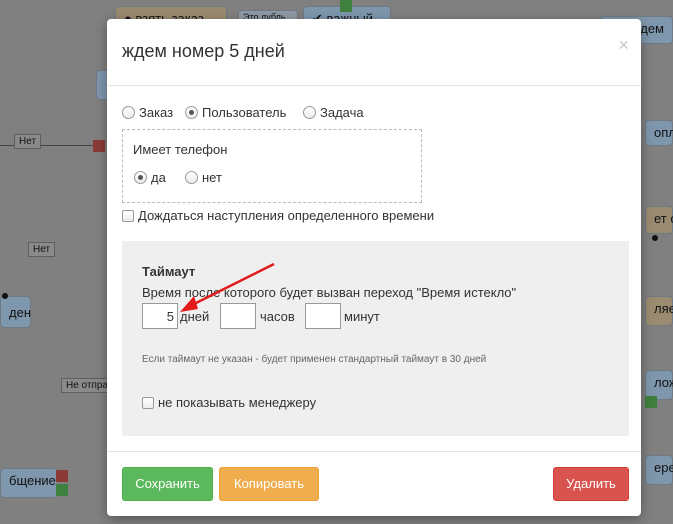  Describe the element at coordinates (227, 287) in the screenshot. I see `annotation-arrow-icon` at that location.